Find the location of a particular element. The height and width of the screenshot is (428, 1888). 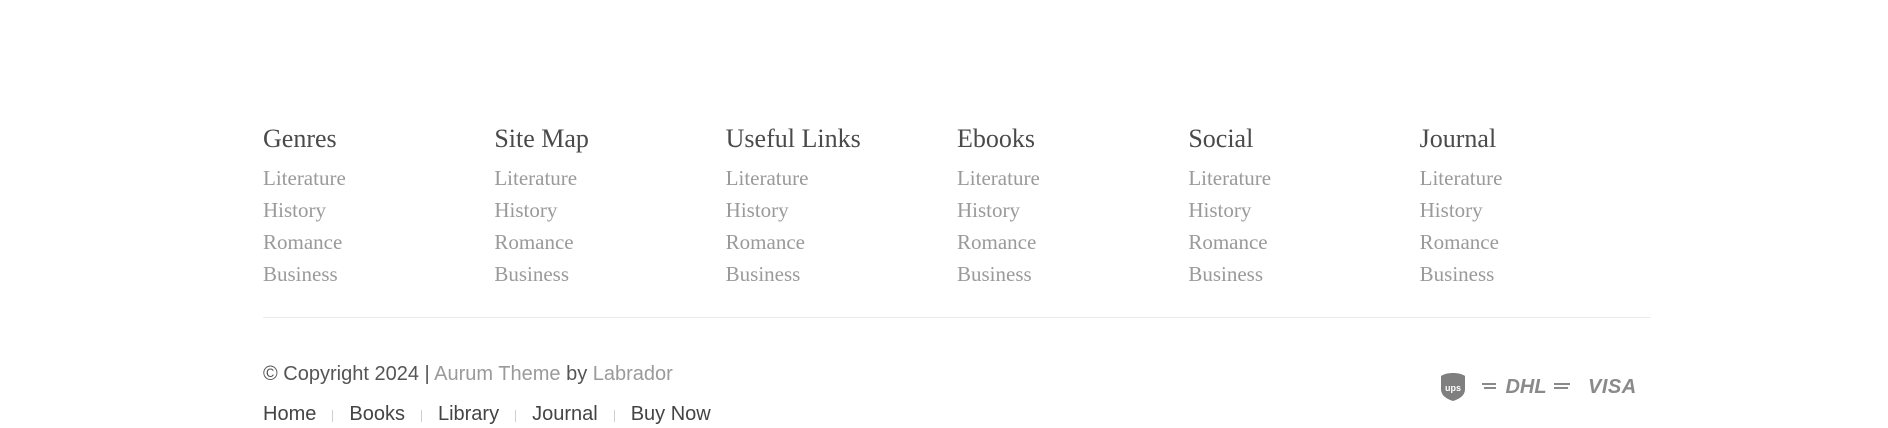

bottom-nav: Home Books Library Journal Buy Now is located at coordinates (487, 414).